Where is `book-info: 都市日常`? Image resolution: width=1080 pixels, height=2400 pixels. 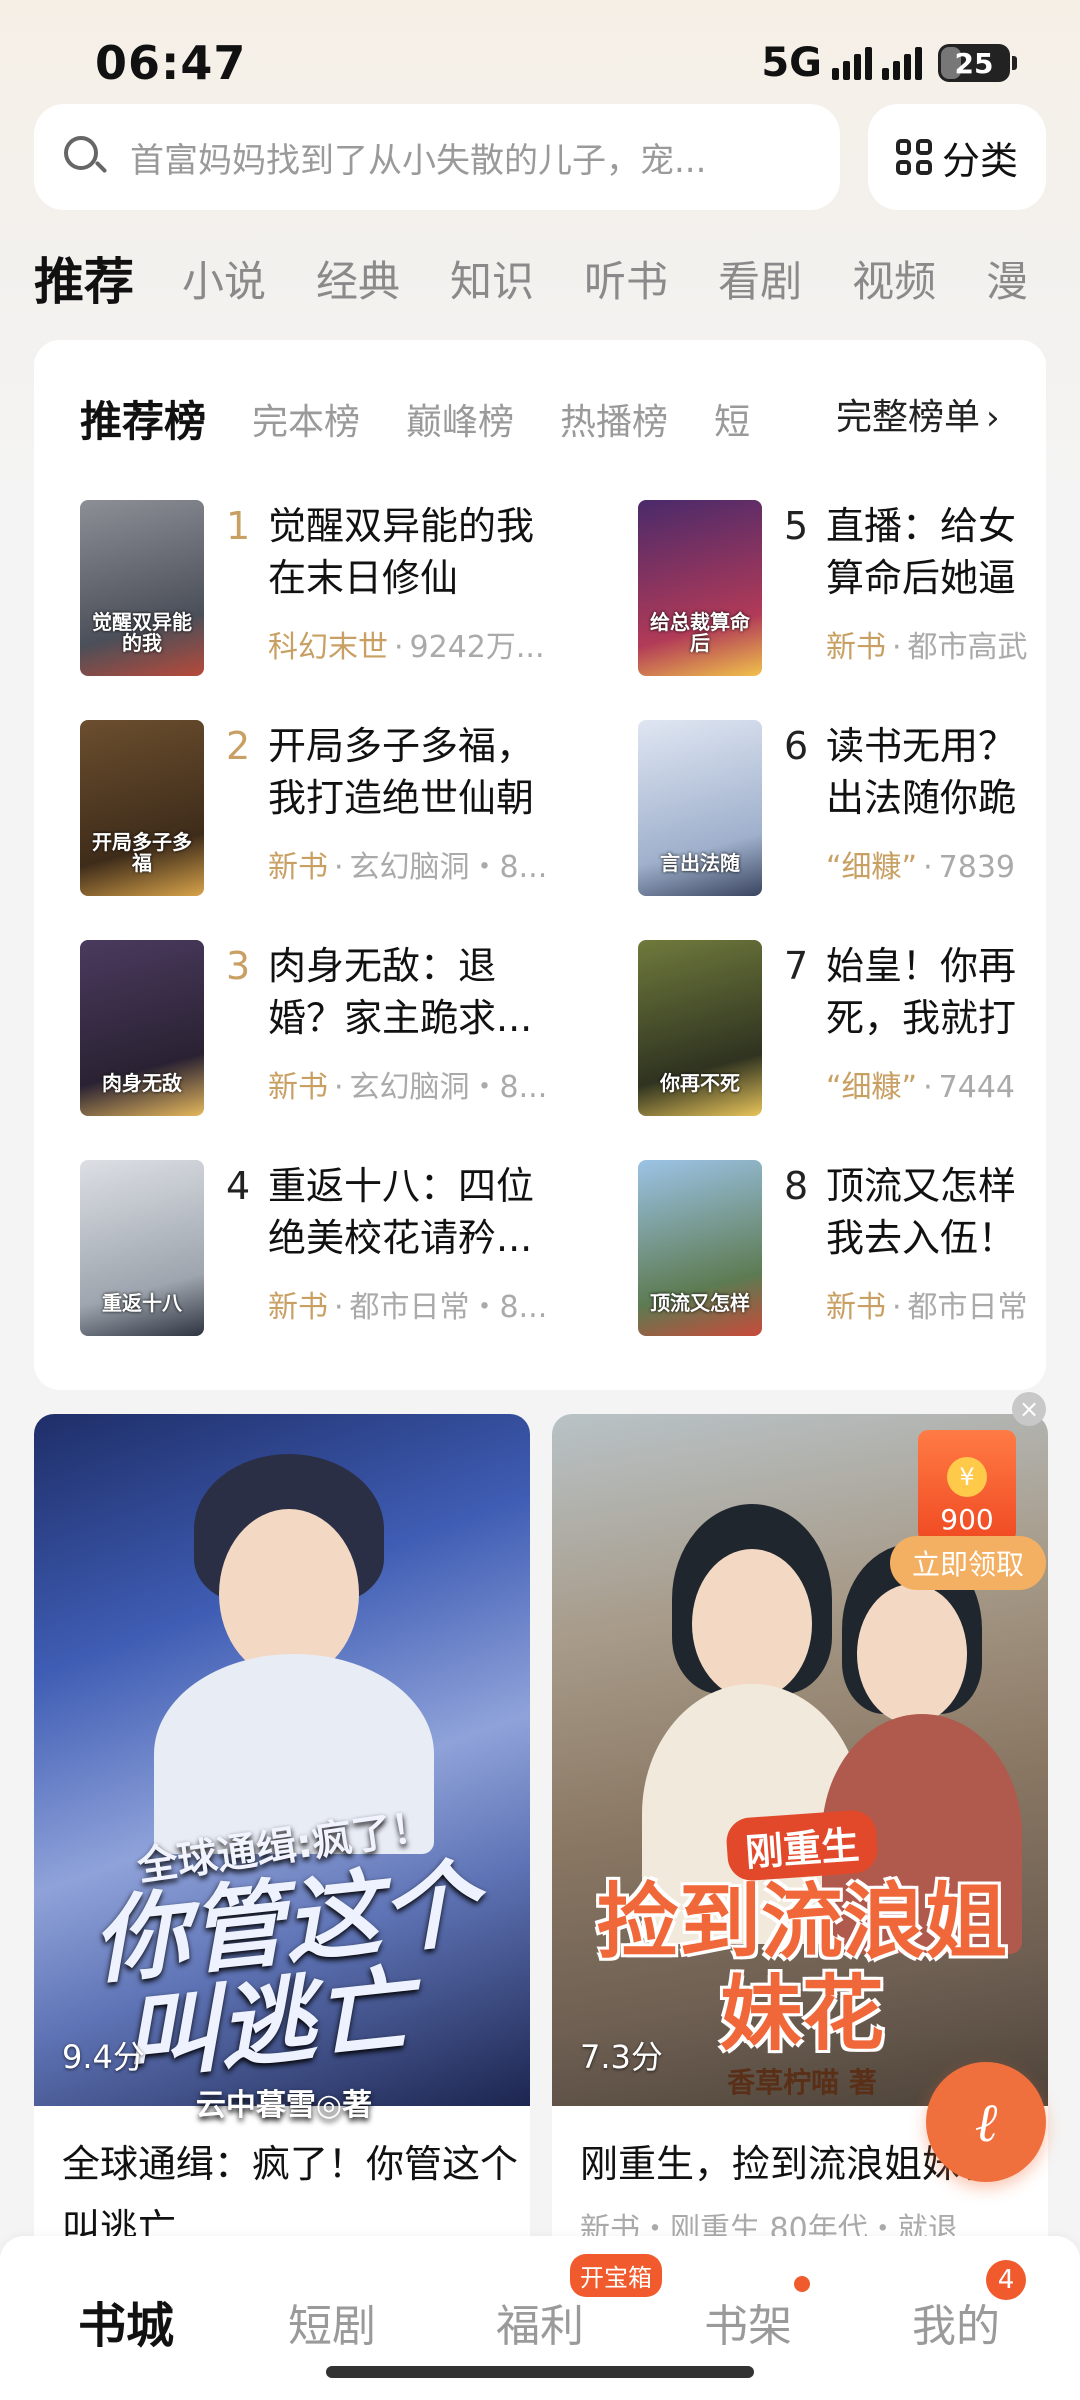
book-info: 都市日常 is located at coordinates (967, 1307).